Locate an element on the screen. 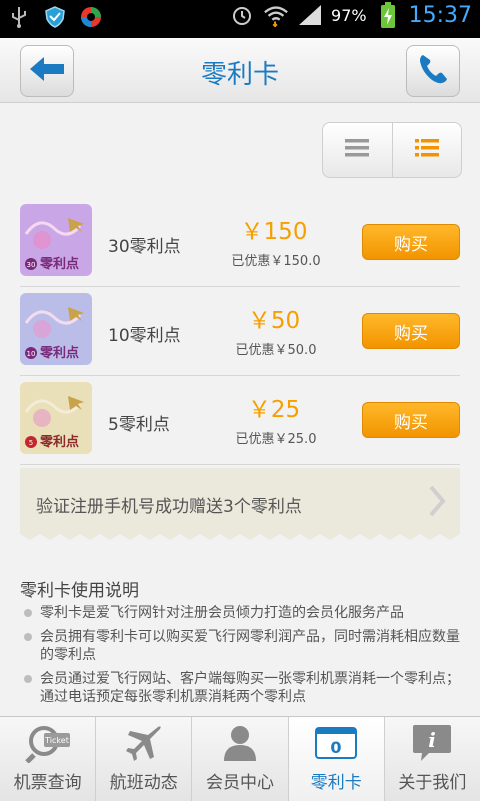  card-saved: 已优惠￥50.0 is located at coordinates (276, 350).